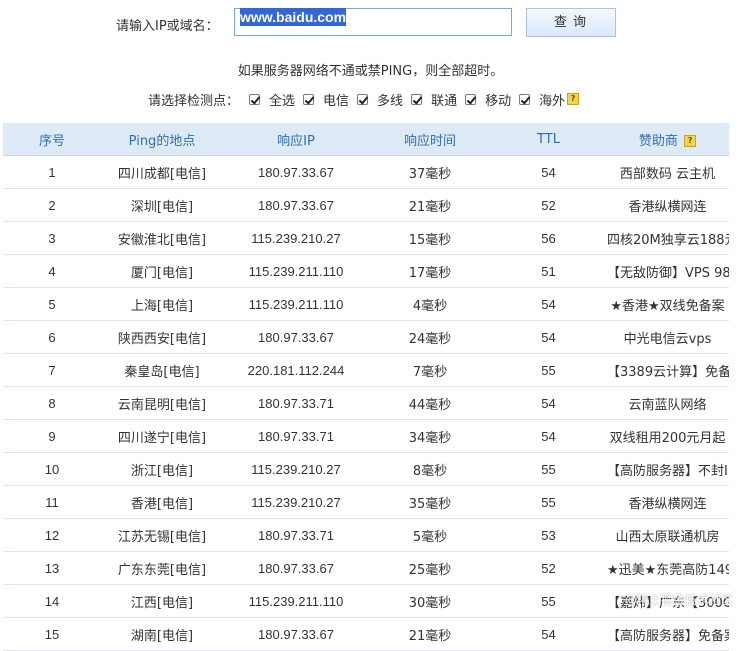 This screenshot has height=651, width=741. I want to click on row-sponsor-link: 【无敌防御】VPS 98元, so click(667, 271).